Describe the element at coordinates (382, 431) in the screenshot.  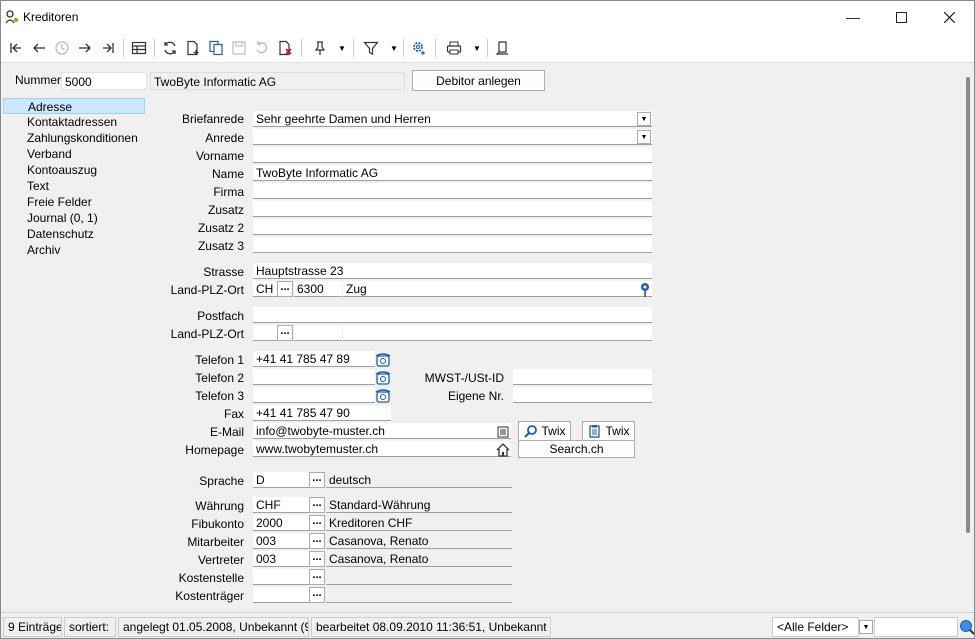
I see `email-field: info@twobyte-muster.ch` at that location.